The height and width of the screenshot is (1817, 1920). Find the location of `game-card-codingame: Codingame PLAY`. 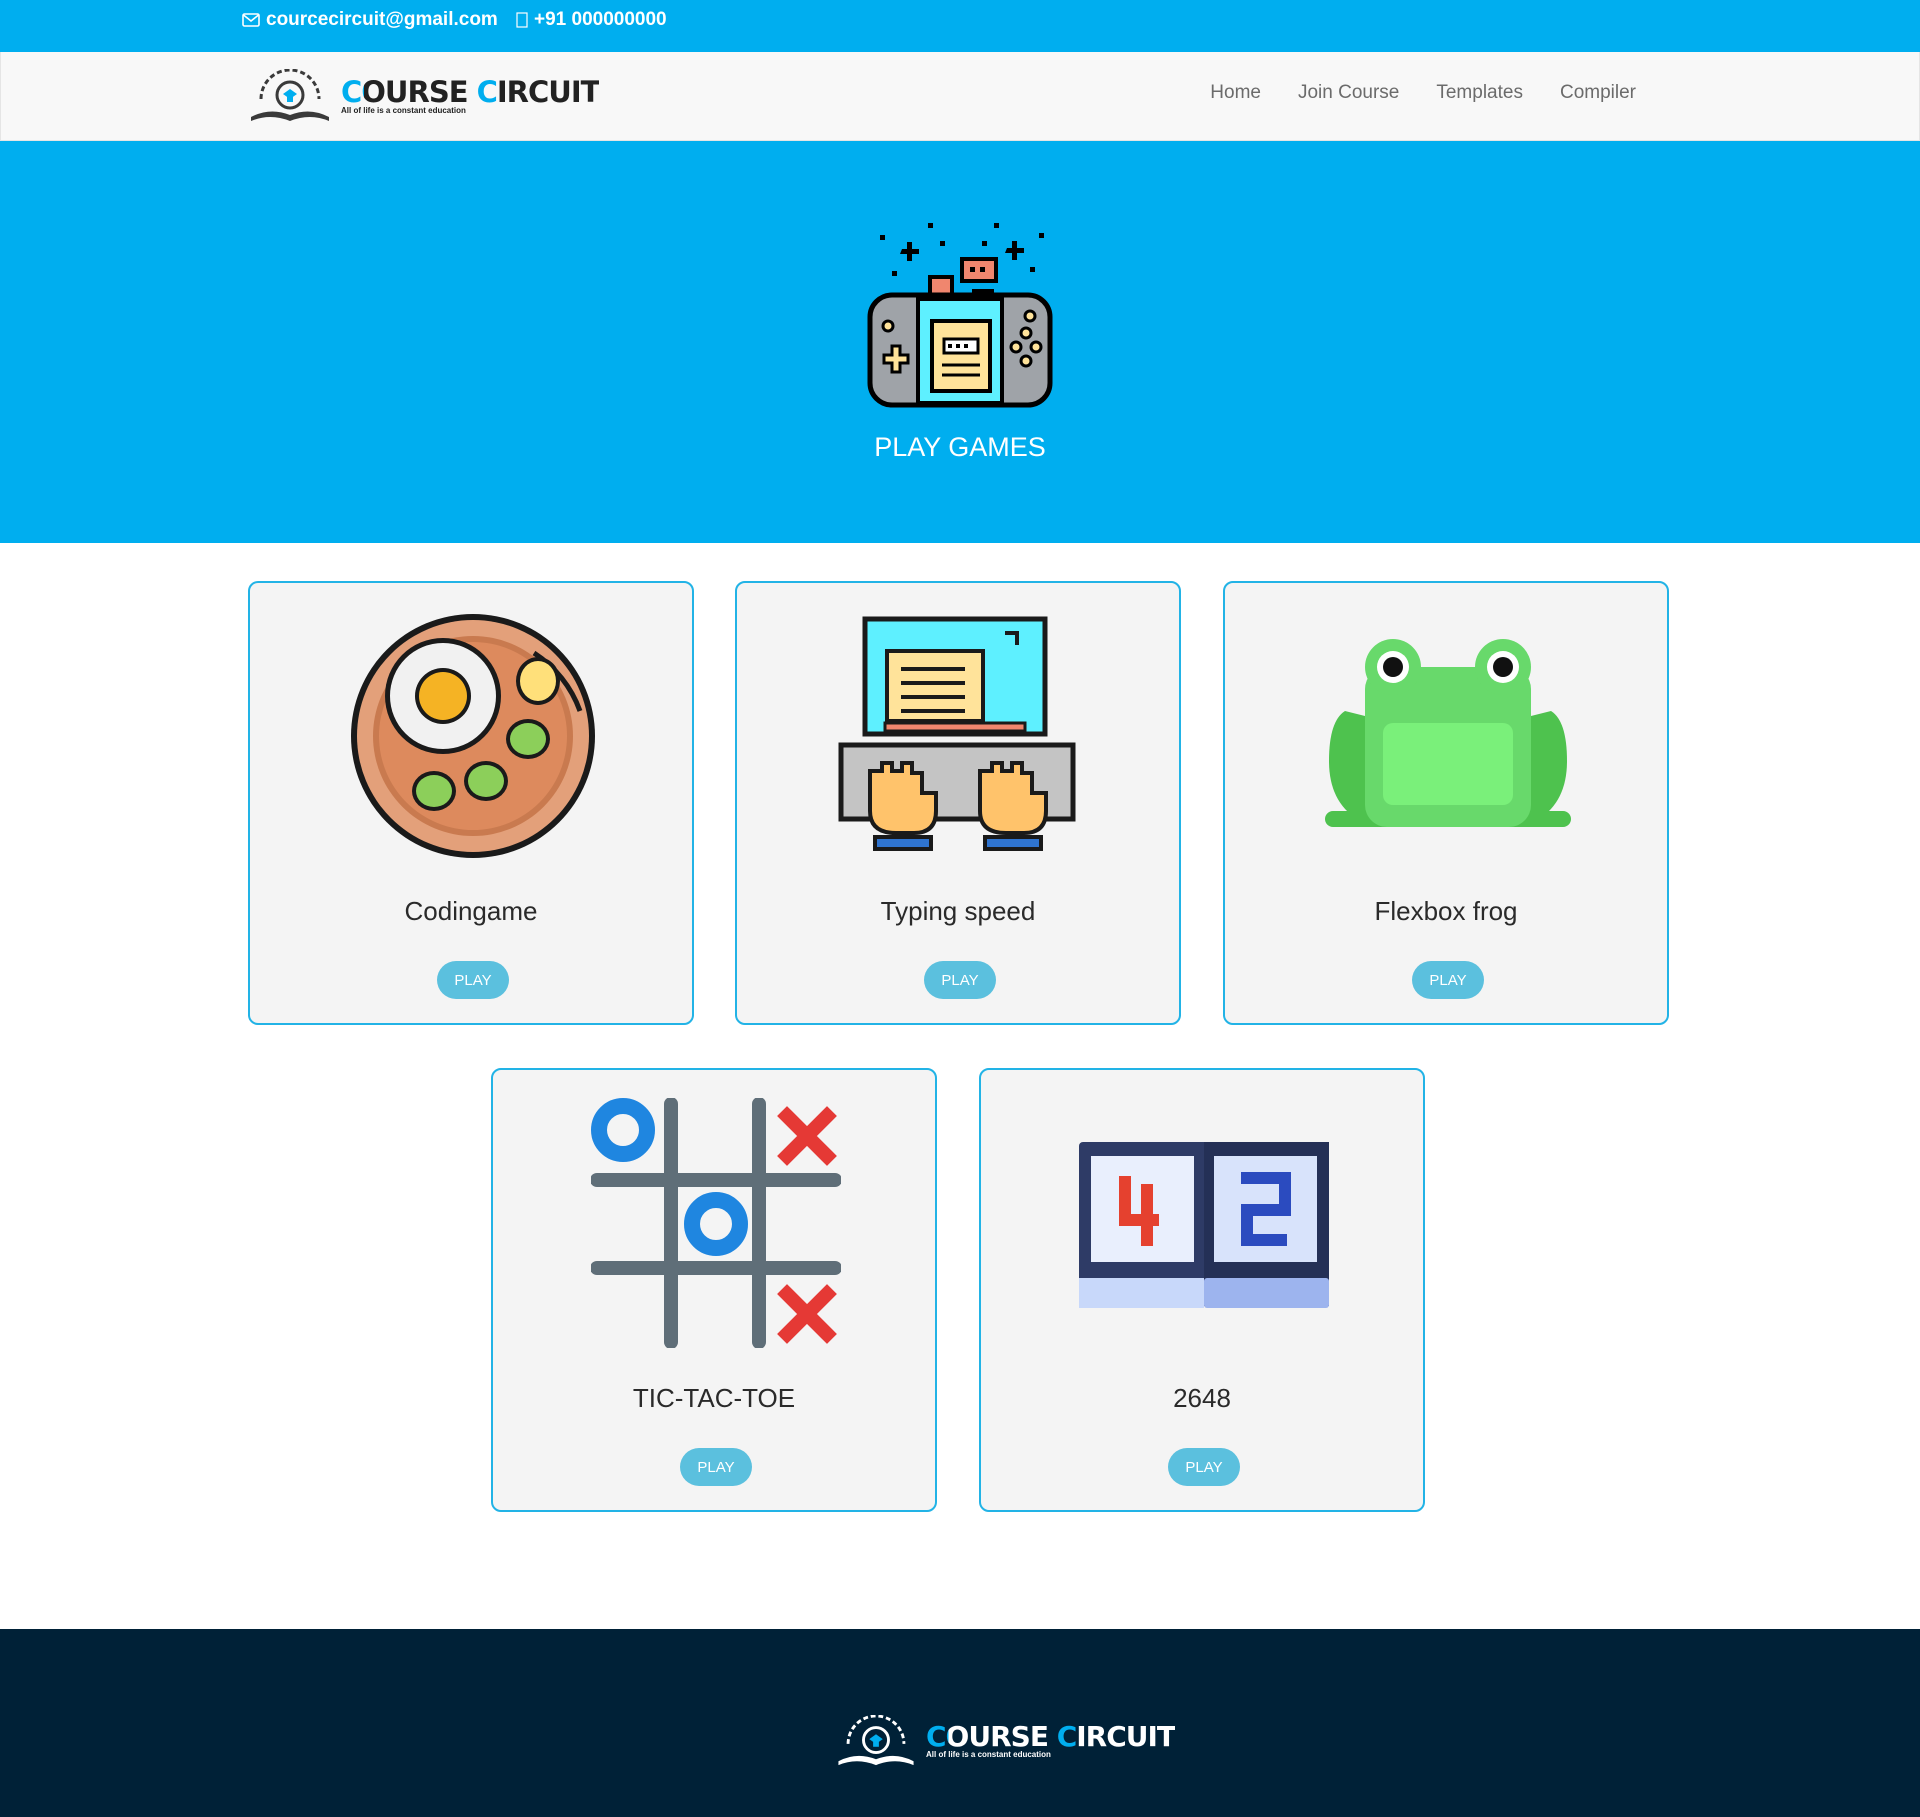

game-card-codingame: Codingame PLAY is located at coordinates (471, 803).